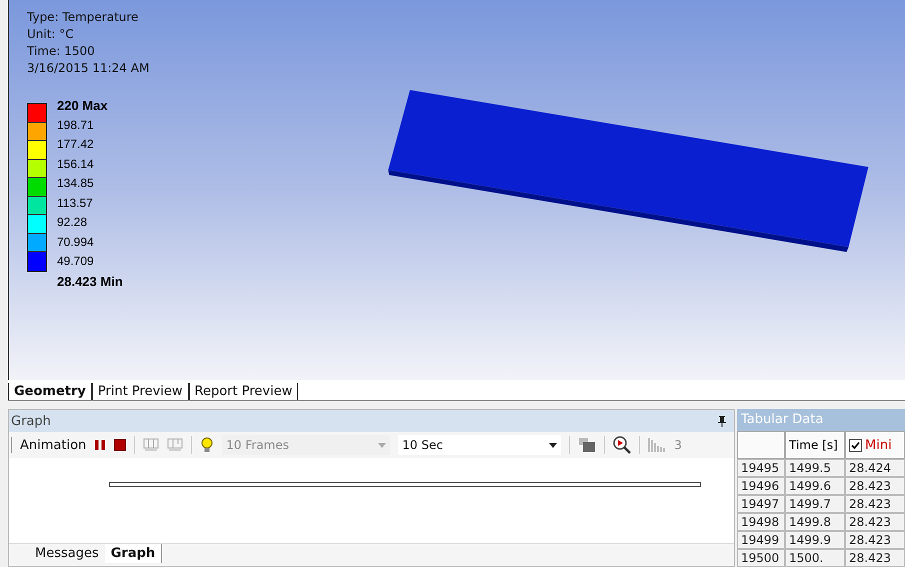  What do you see at coordinates (140, 391) in the screenshot?
I see `view-tab: Print Preview` at bounding box center [140, 391].